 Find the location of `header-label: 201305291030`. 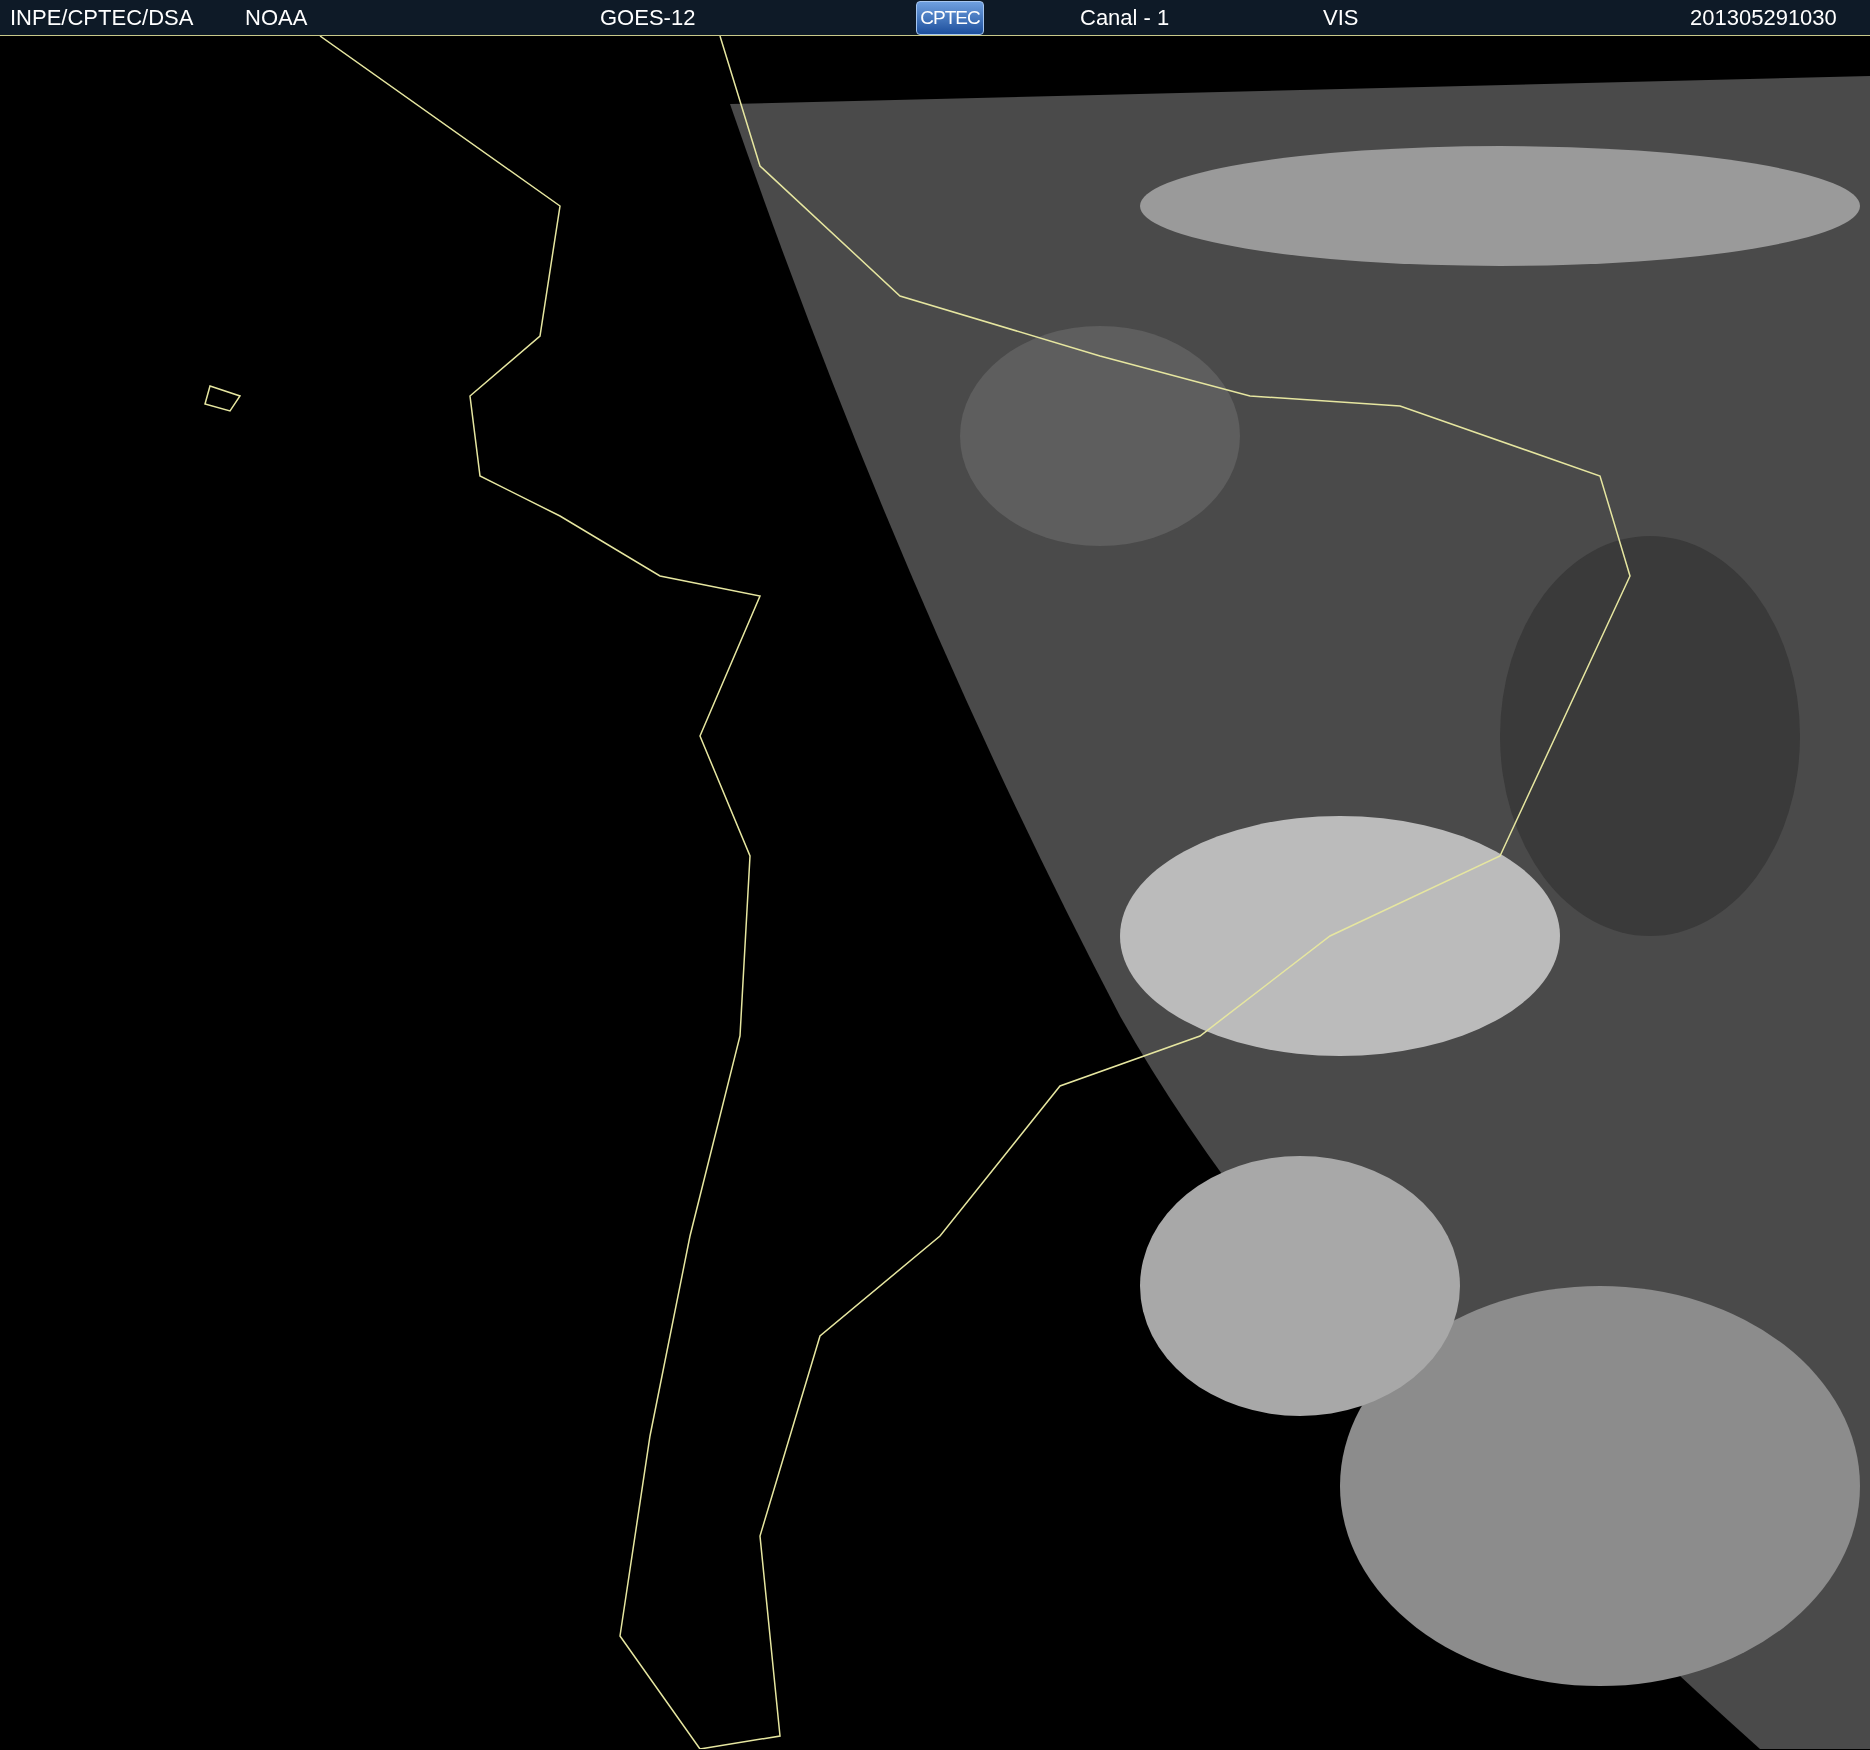

header-label: 201305291030 is located at coordinates (1763, 17).